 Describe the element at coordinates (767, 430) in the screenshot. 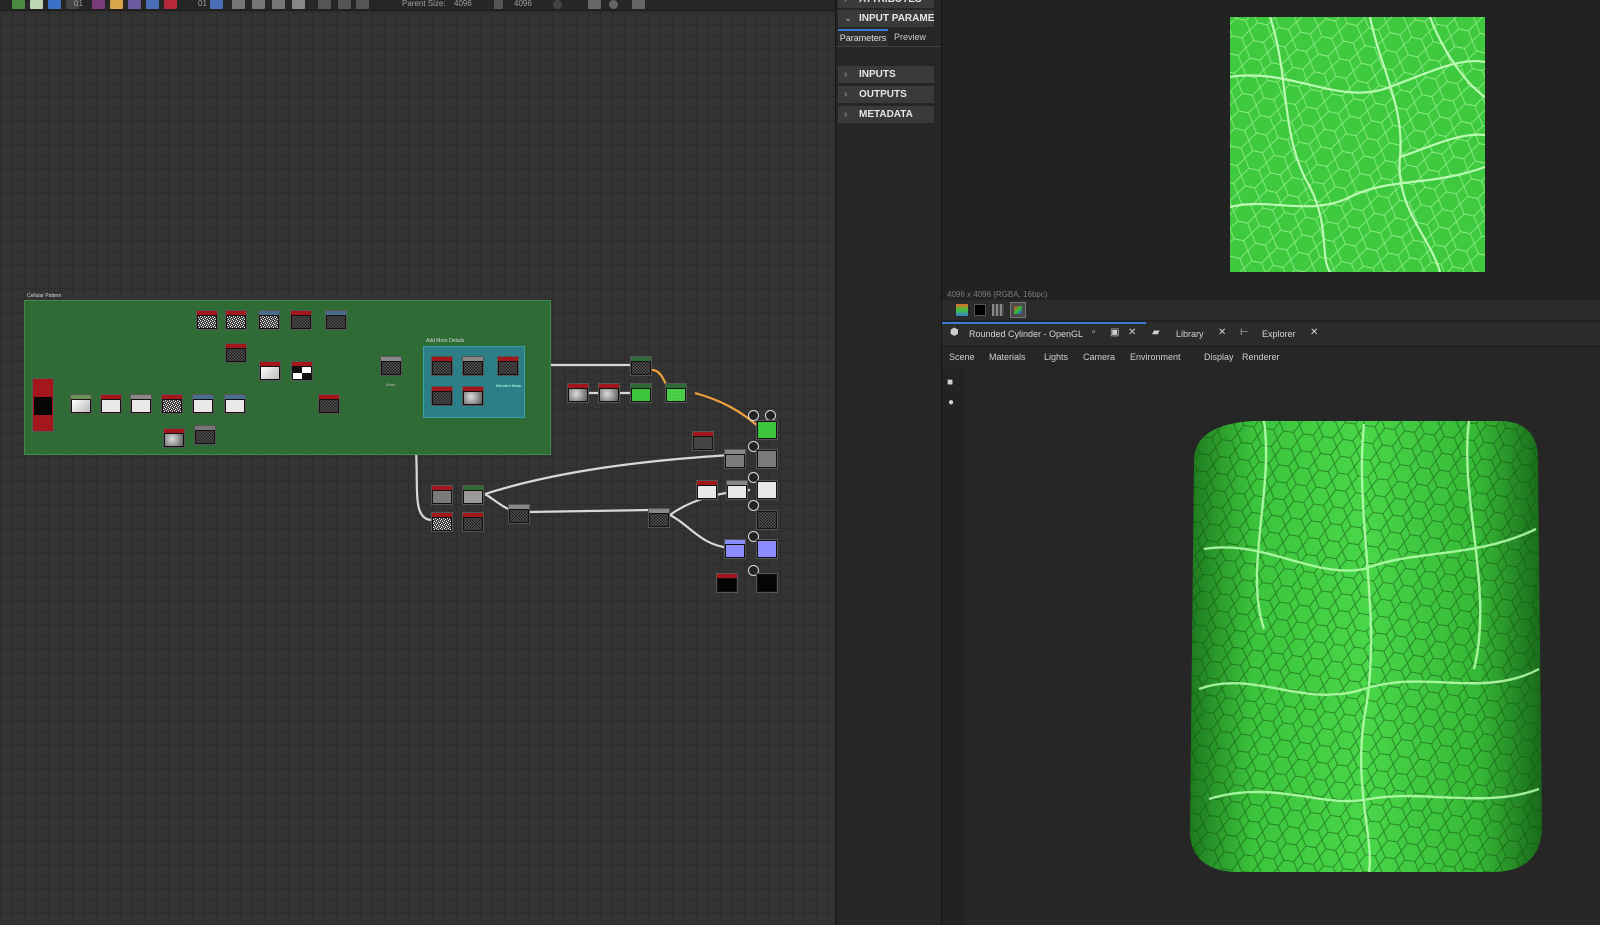

I see `basecolor-output-node` at that location.